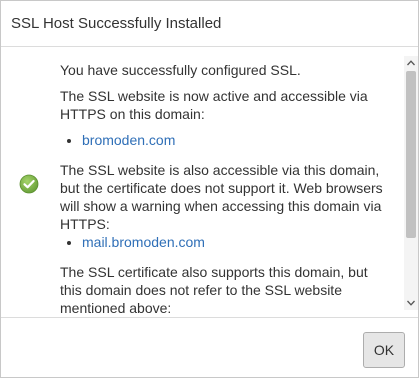 This screenshot has width=419, height=378. I want to click on list-item: mail.bromoden.com, so click(236, 242).